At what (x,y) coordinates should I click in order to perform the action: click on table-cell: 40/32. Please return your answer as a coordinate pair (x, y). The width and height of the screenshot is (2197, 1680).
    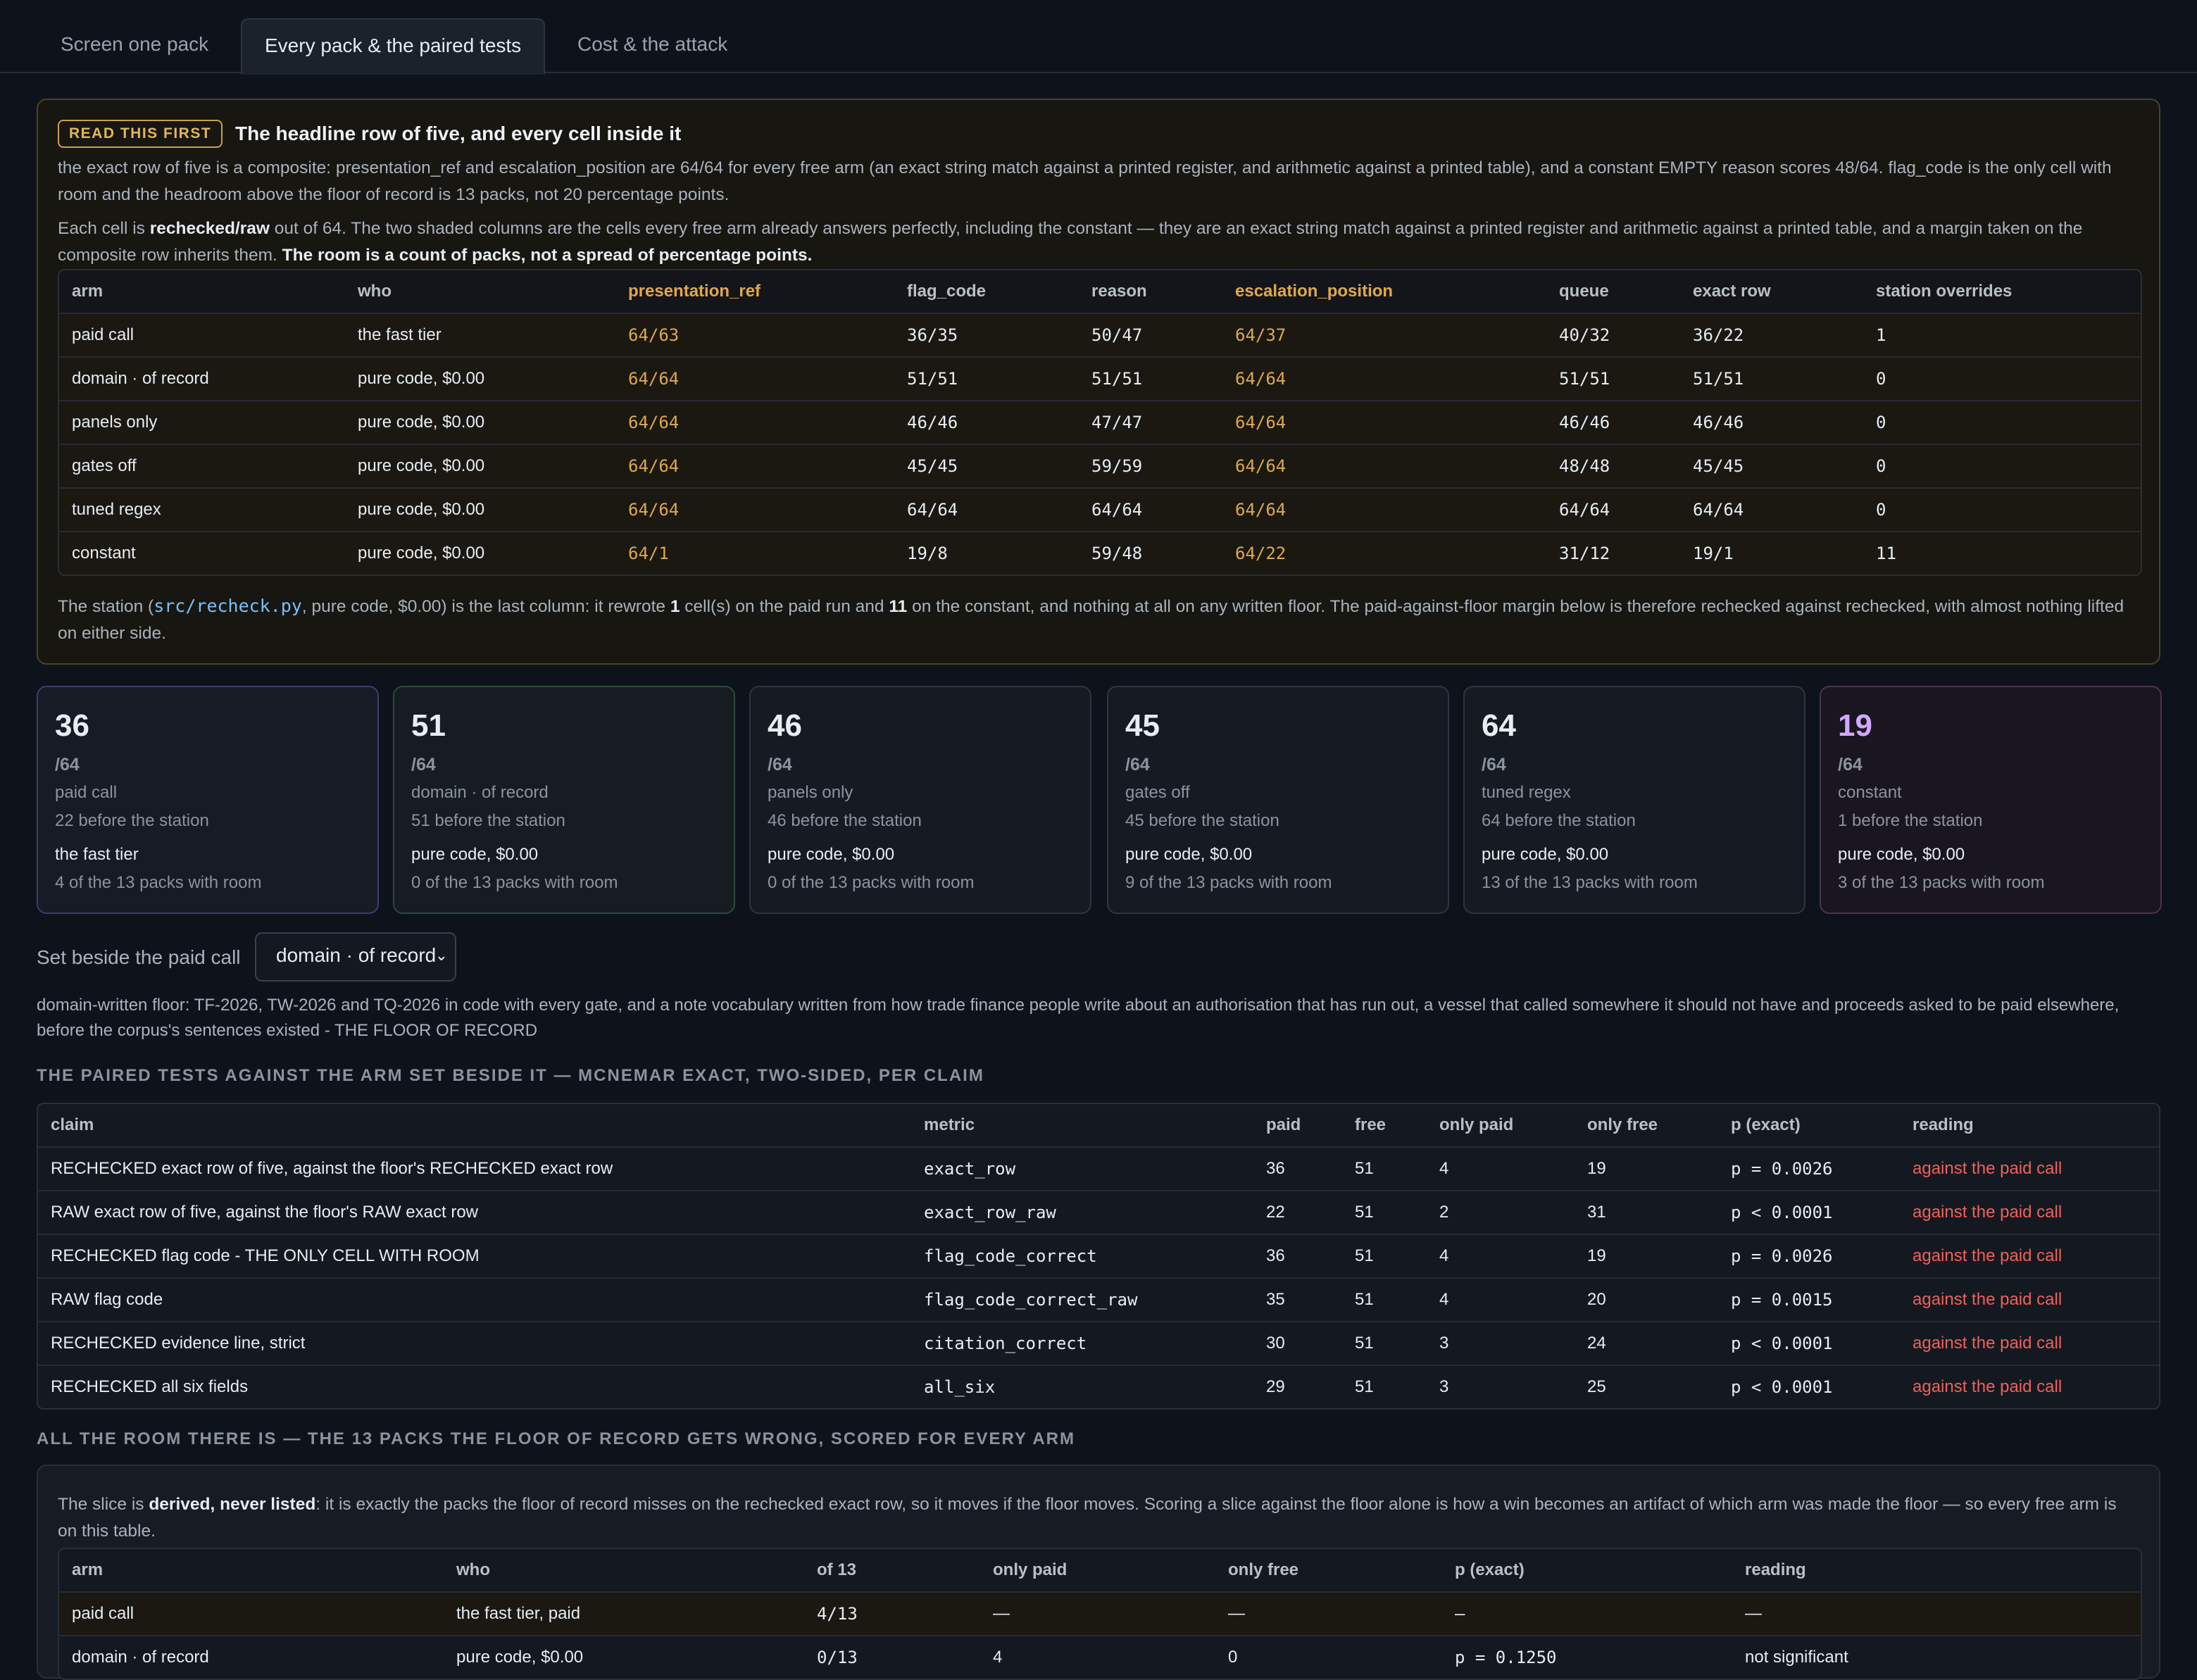
    Looking at the image, I should click on (1613, 335).